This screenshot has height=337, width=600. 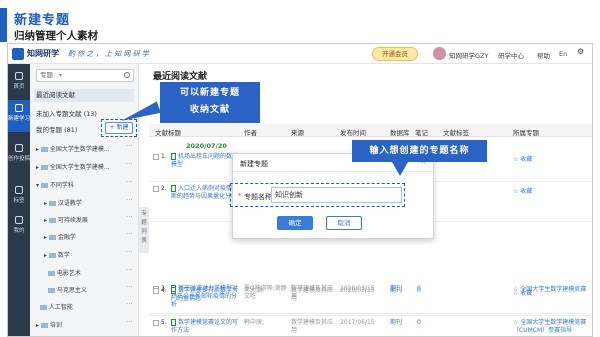 What do you see at coordinates (543, 55) in the screenshot?
I see `nav-help: 帮助` at bounding box center [543, 55].